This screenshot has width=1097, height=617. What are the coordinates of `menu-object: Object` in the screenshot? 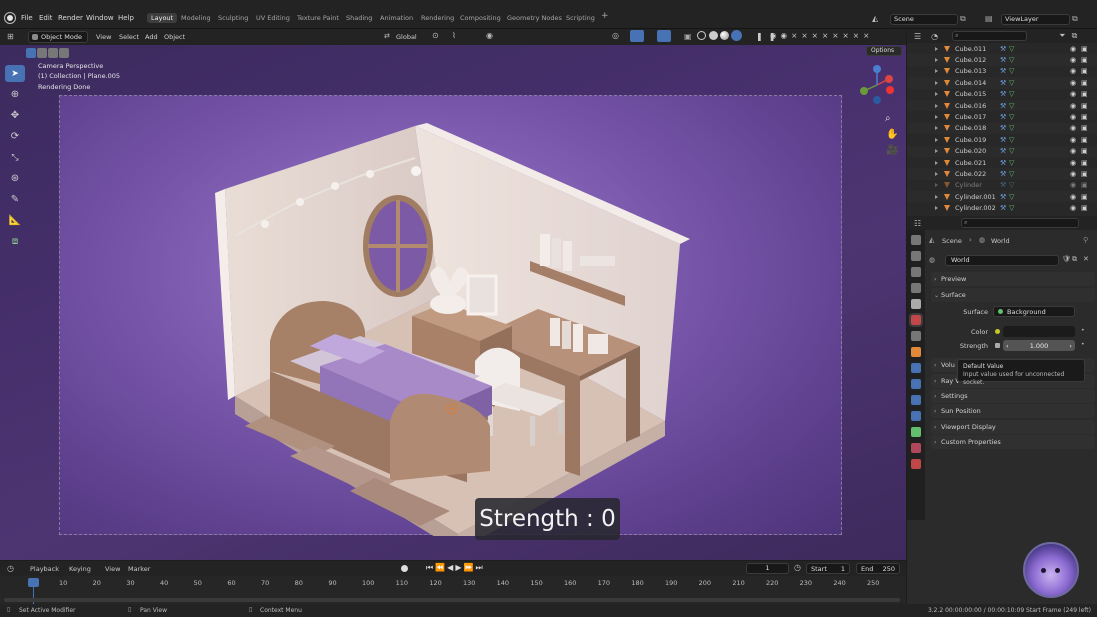 It's located at (174, 37).